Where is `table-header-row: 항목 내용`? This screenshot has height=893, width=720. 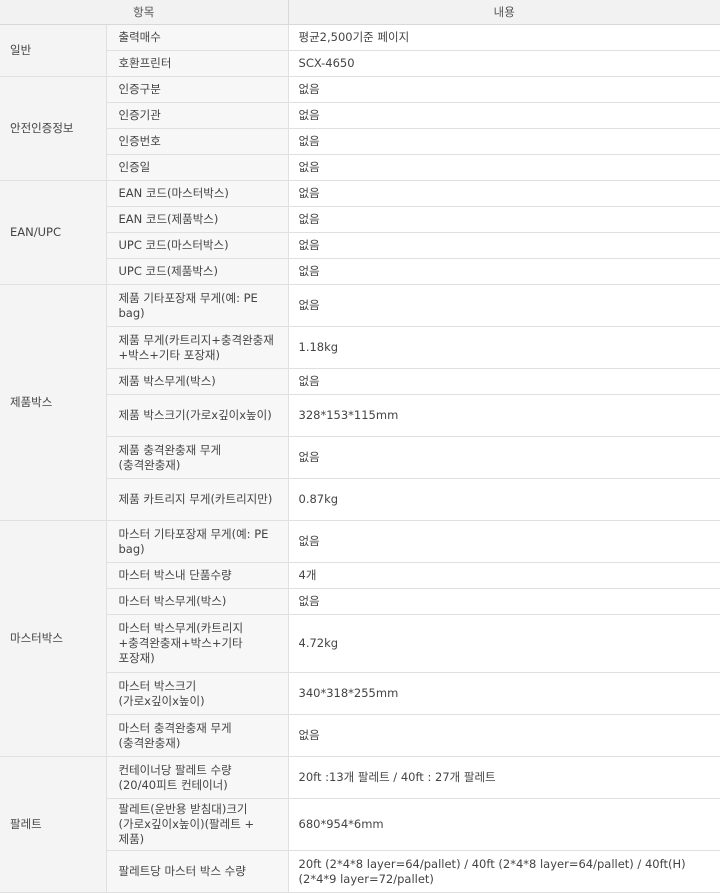
table-header-row: 항목 내용 is located at coordinates (360, 12).